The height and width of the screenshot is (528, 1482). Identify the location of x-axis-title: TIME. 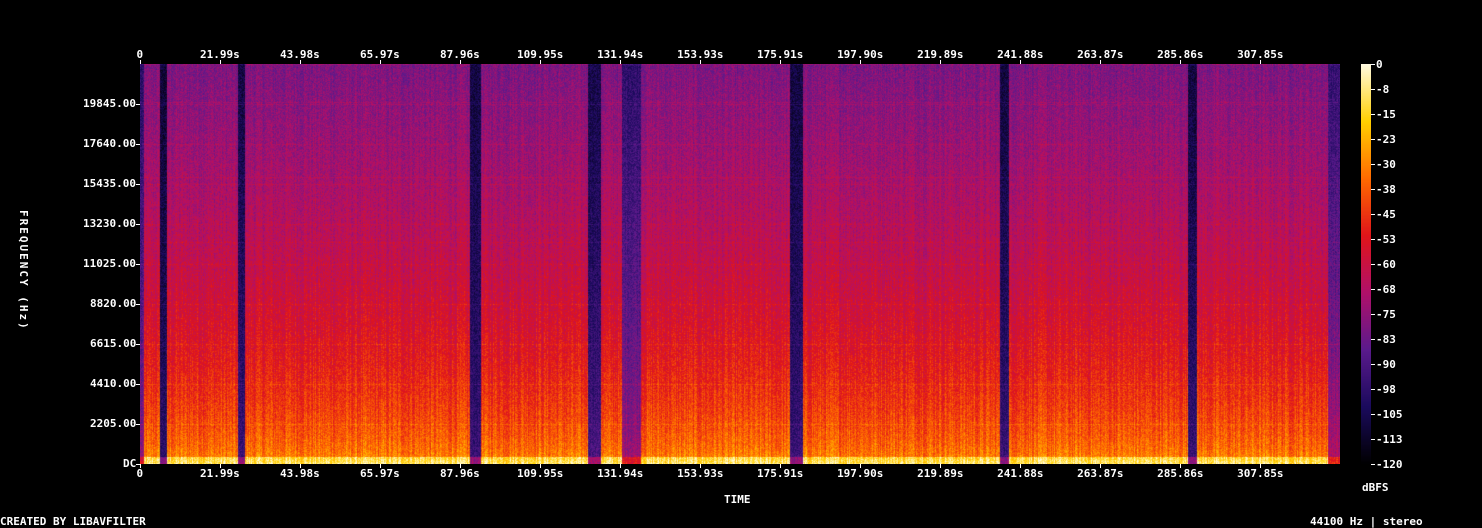
(737, 499).